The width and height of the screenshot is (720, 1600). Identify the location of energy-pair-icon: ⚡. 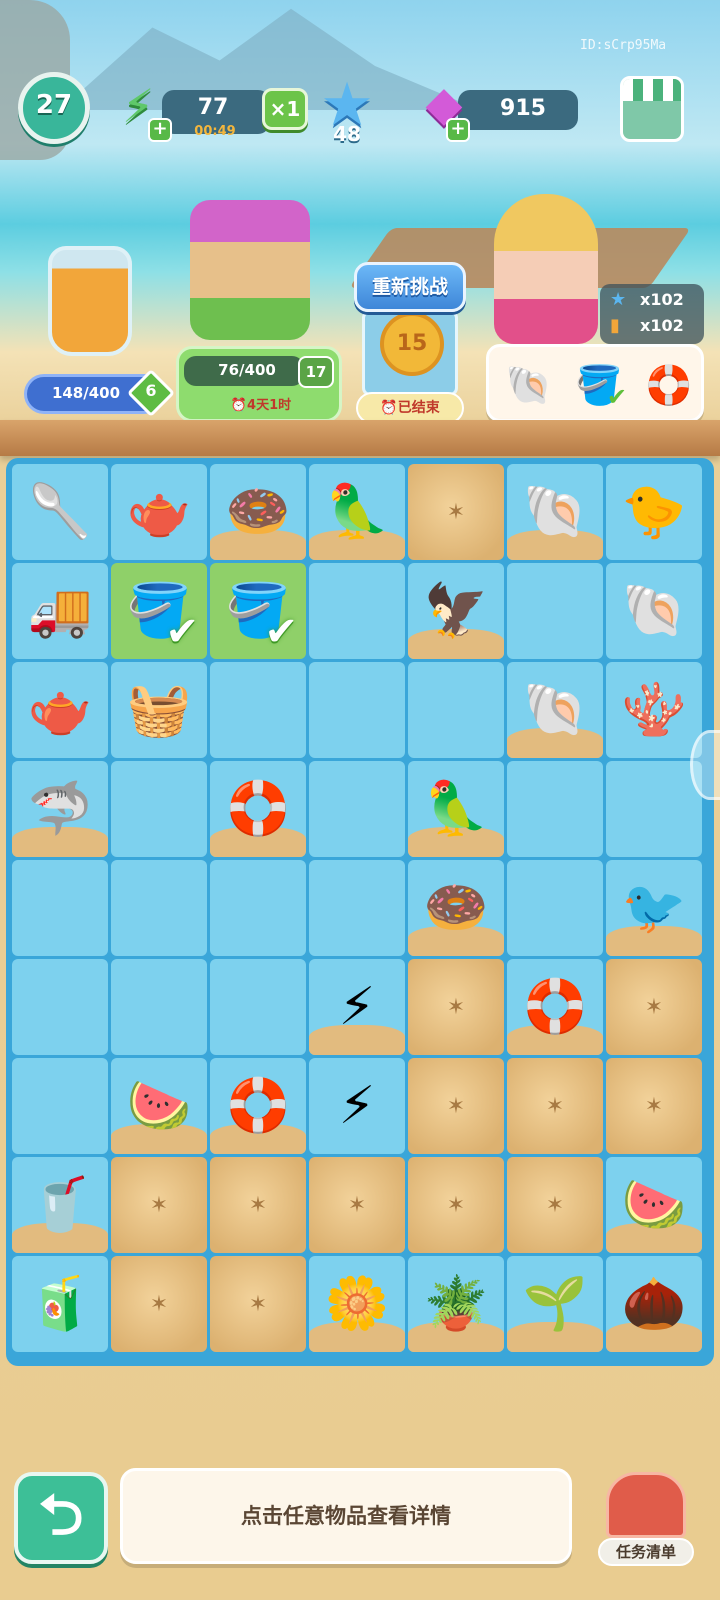
(357, 1106).